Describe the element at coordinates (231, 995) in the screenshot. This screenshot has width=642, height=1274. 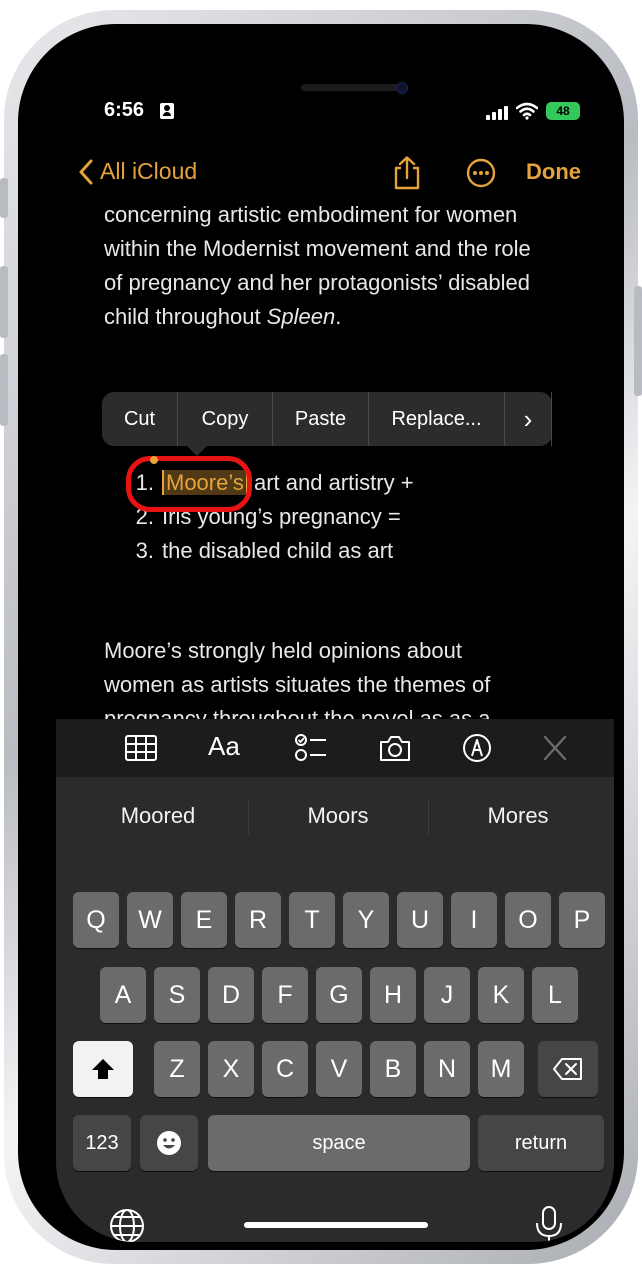
I see `key-d: D` at that location.